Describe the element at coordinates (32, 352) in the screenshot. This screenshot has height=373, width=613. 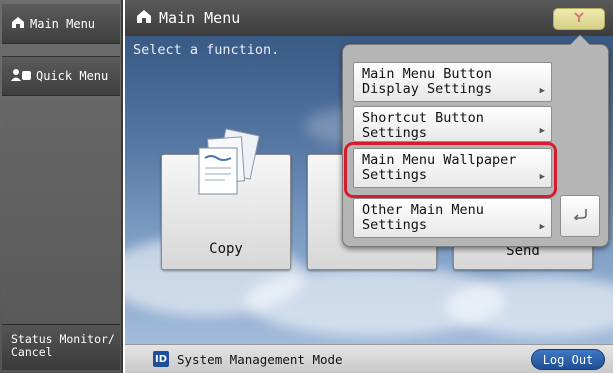
I see `status-monitor-label-cancel: Cancel` at that location.